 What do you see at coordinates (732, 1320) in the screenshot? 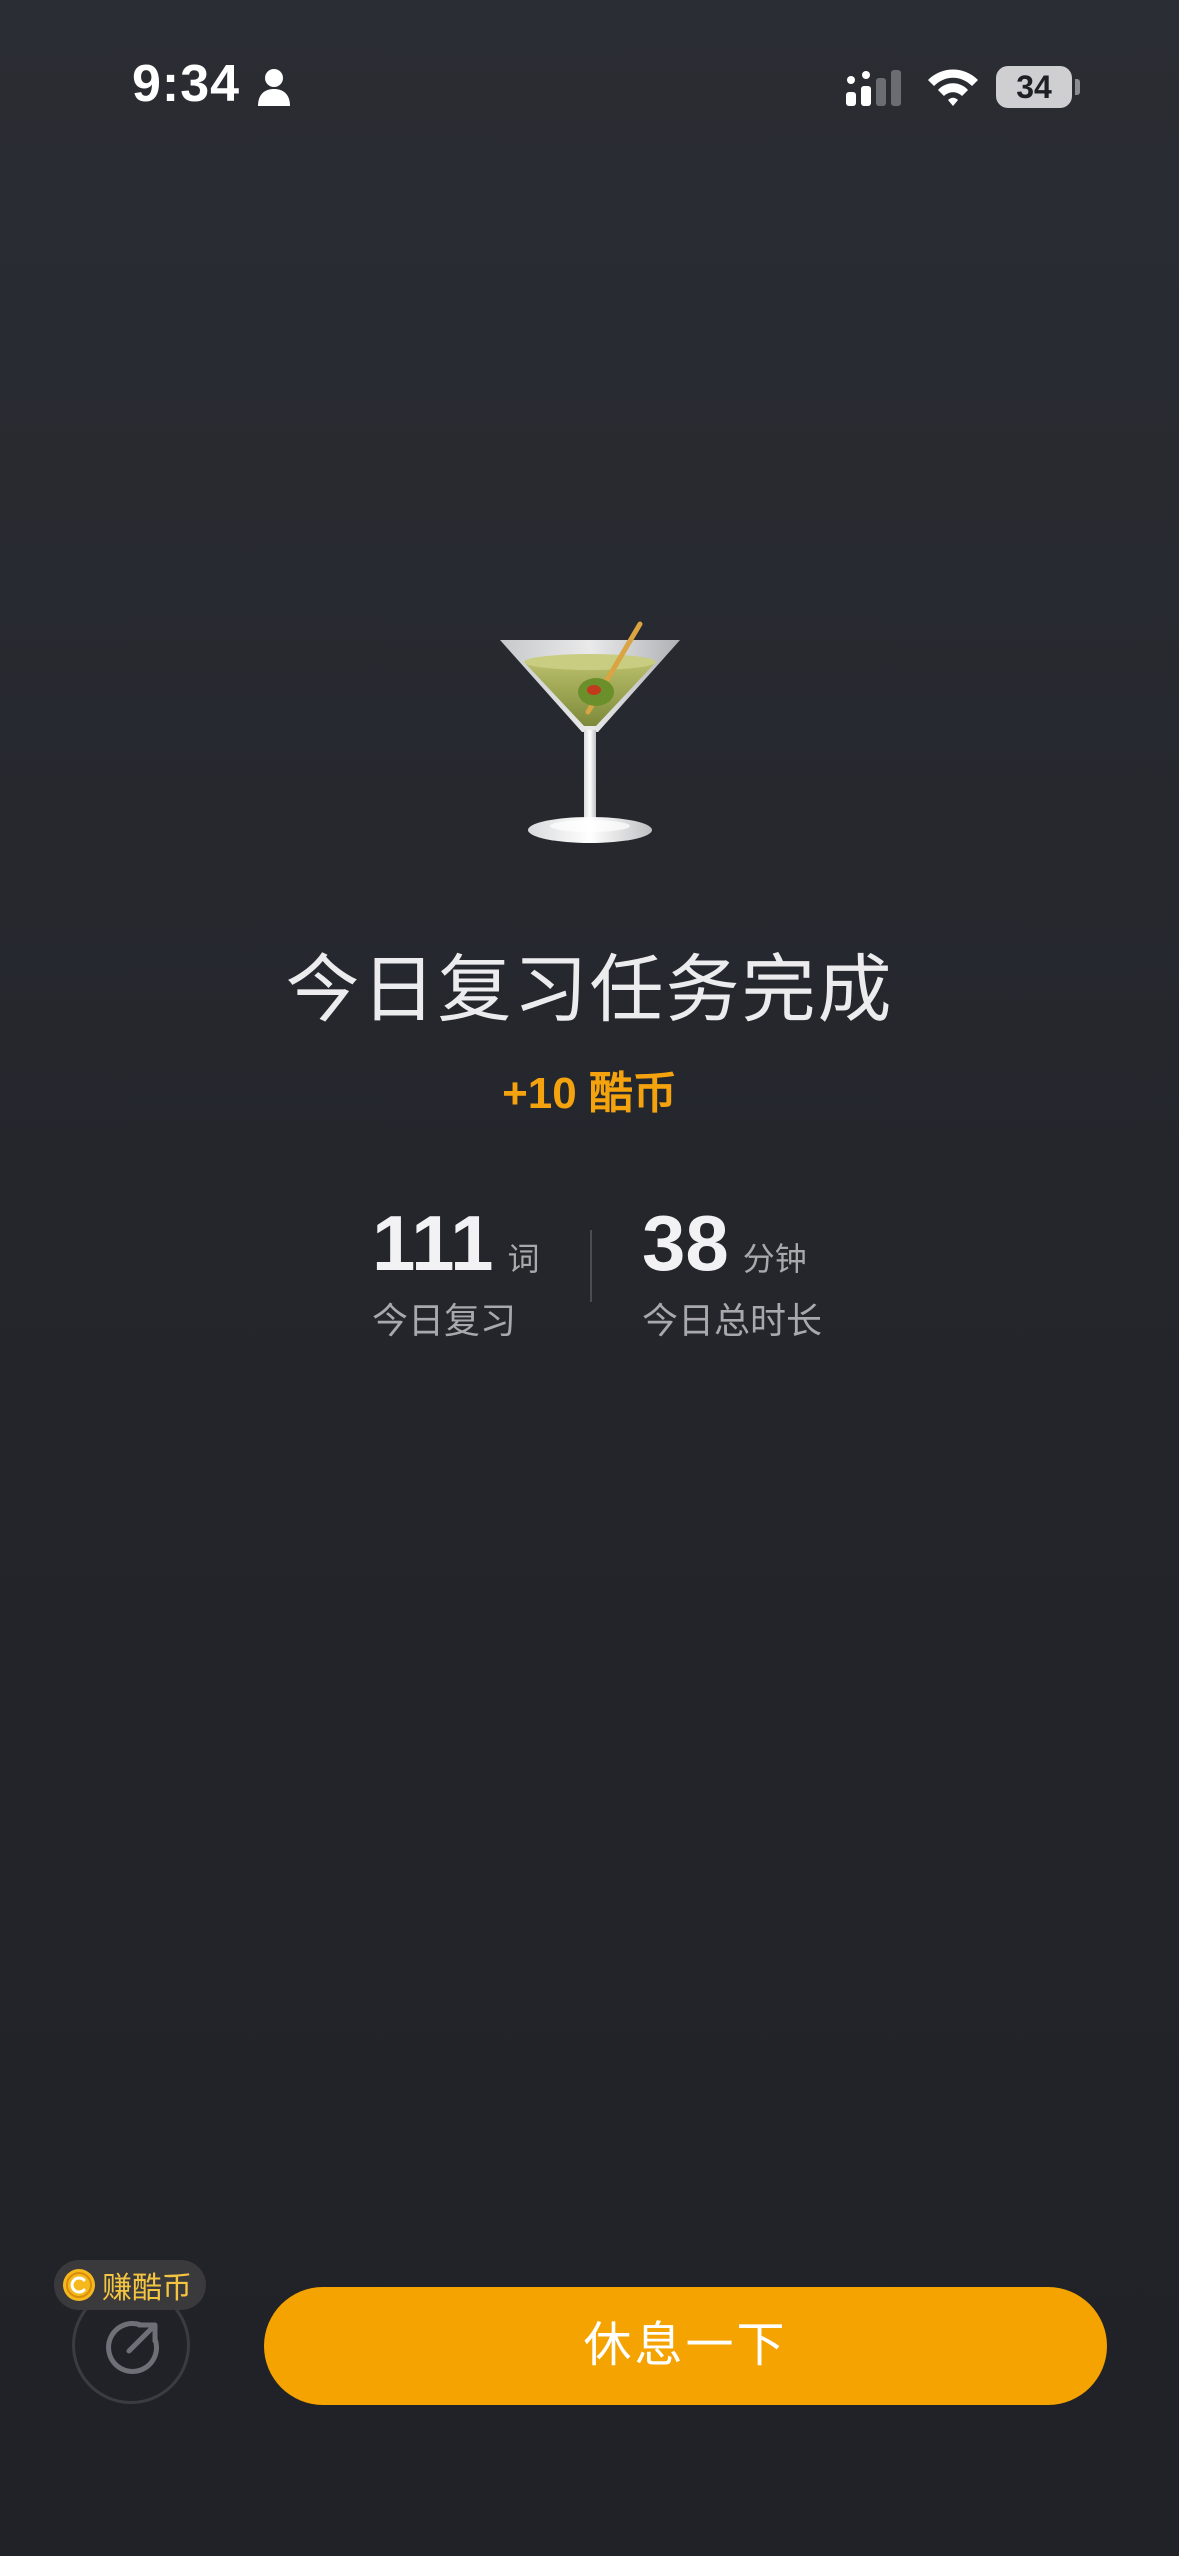
I see `duration-label: 今日总时长` at bounding box center [732, 1320].